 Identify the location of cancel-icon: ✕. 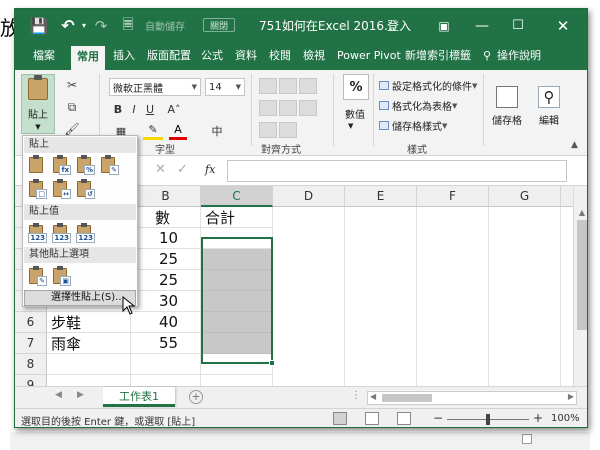
(160, 169).